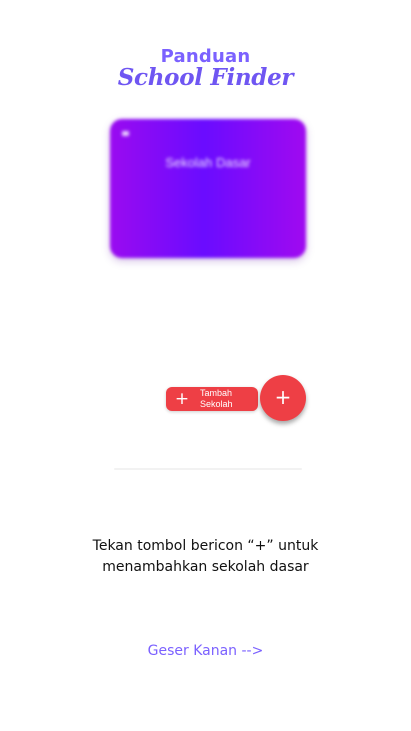 Image resolution: width=411 pixels, height=731 pixels. What do you see at coordinates (208, 188) in the screenshot?
I see `school-card-preview: Sekolah Dasar` at bounding box center [208, 188].